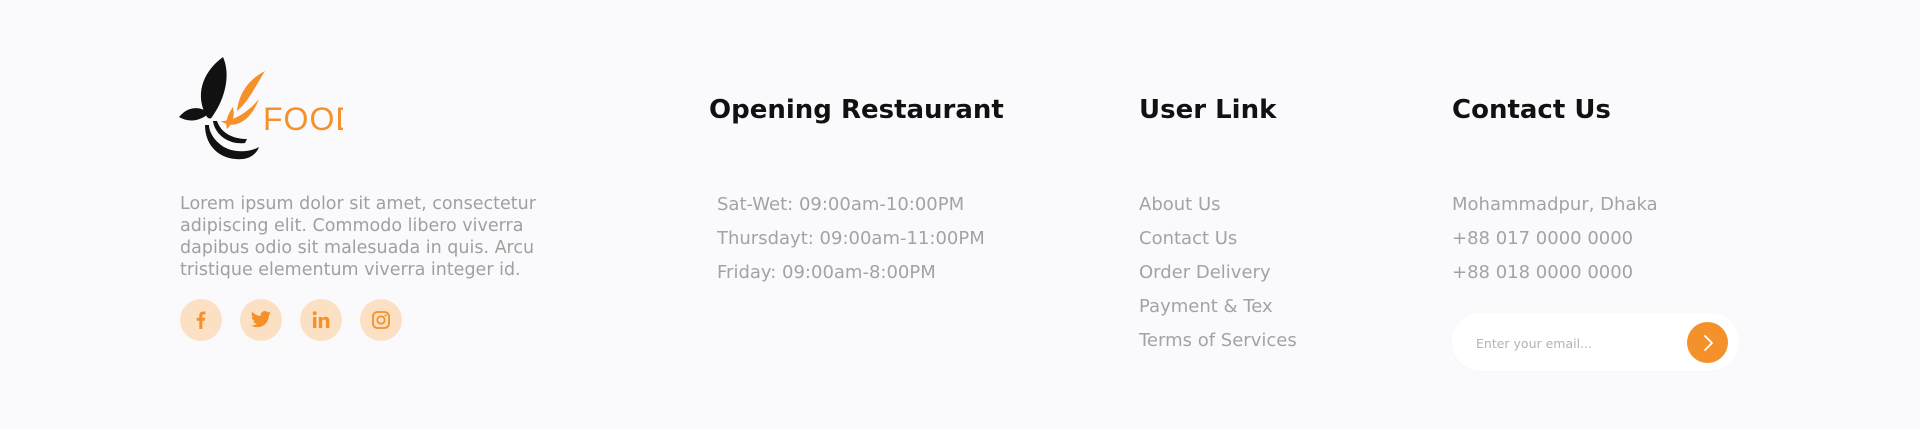 The image size is (1920, 429). What do you see at coordinates (303, 119) in the screenshot?
I see `logo-wordmark: FOOD` at bounding box center [303, 119].